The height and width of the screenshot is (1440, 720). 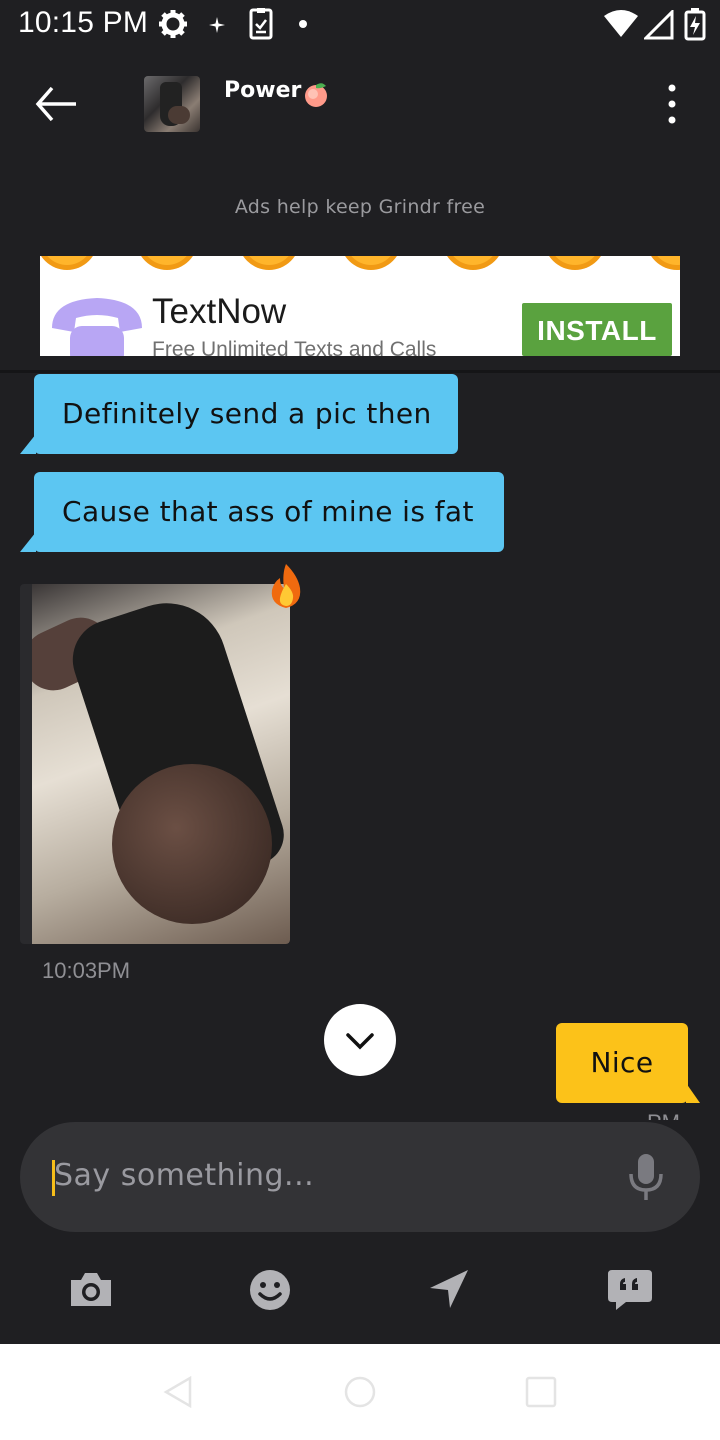 I want to click on profile-avatar, so click(x=172, y=104).